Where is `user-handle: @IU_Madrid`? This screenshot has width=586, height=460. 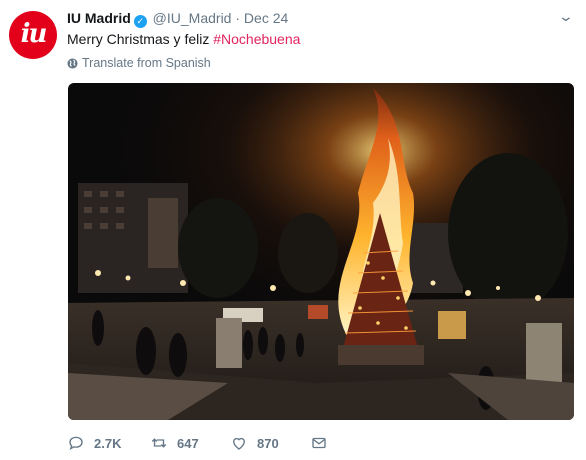
user-handle: @IU_Madrid is located at coordinates (192, 18).